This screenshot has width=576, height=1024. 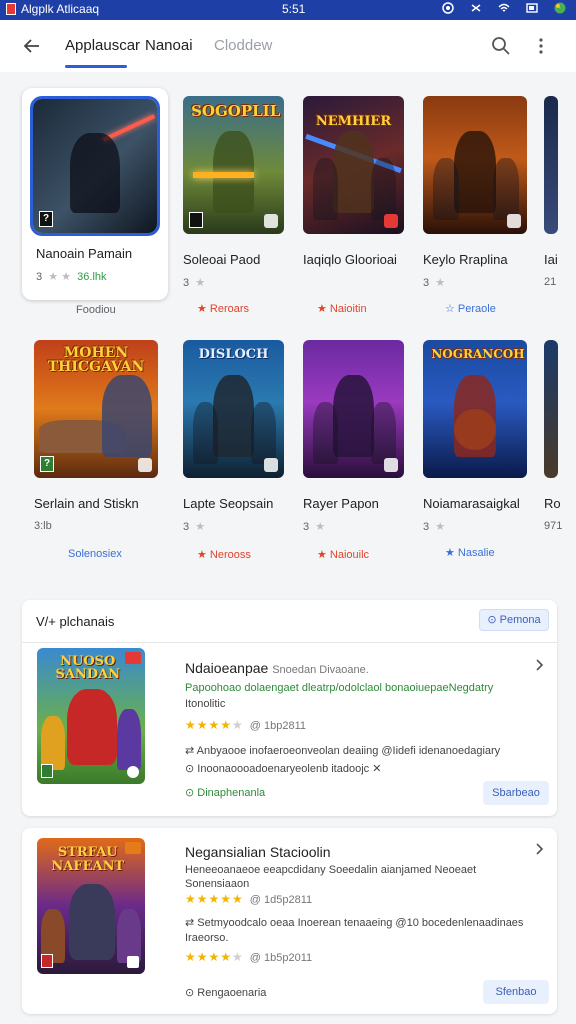 I want to click on tab-nanoai: Nanoai, so click(x=169, y=45).